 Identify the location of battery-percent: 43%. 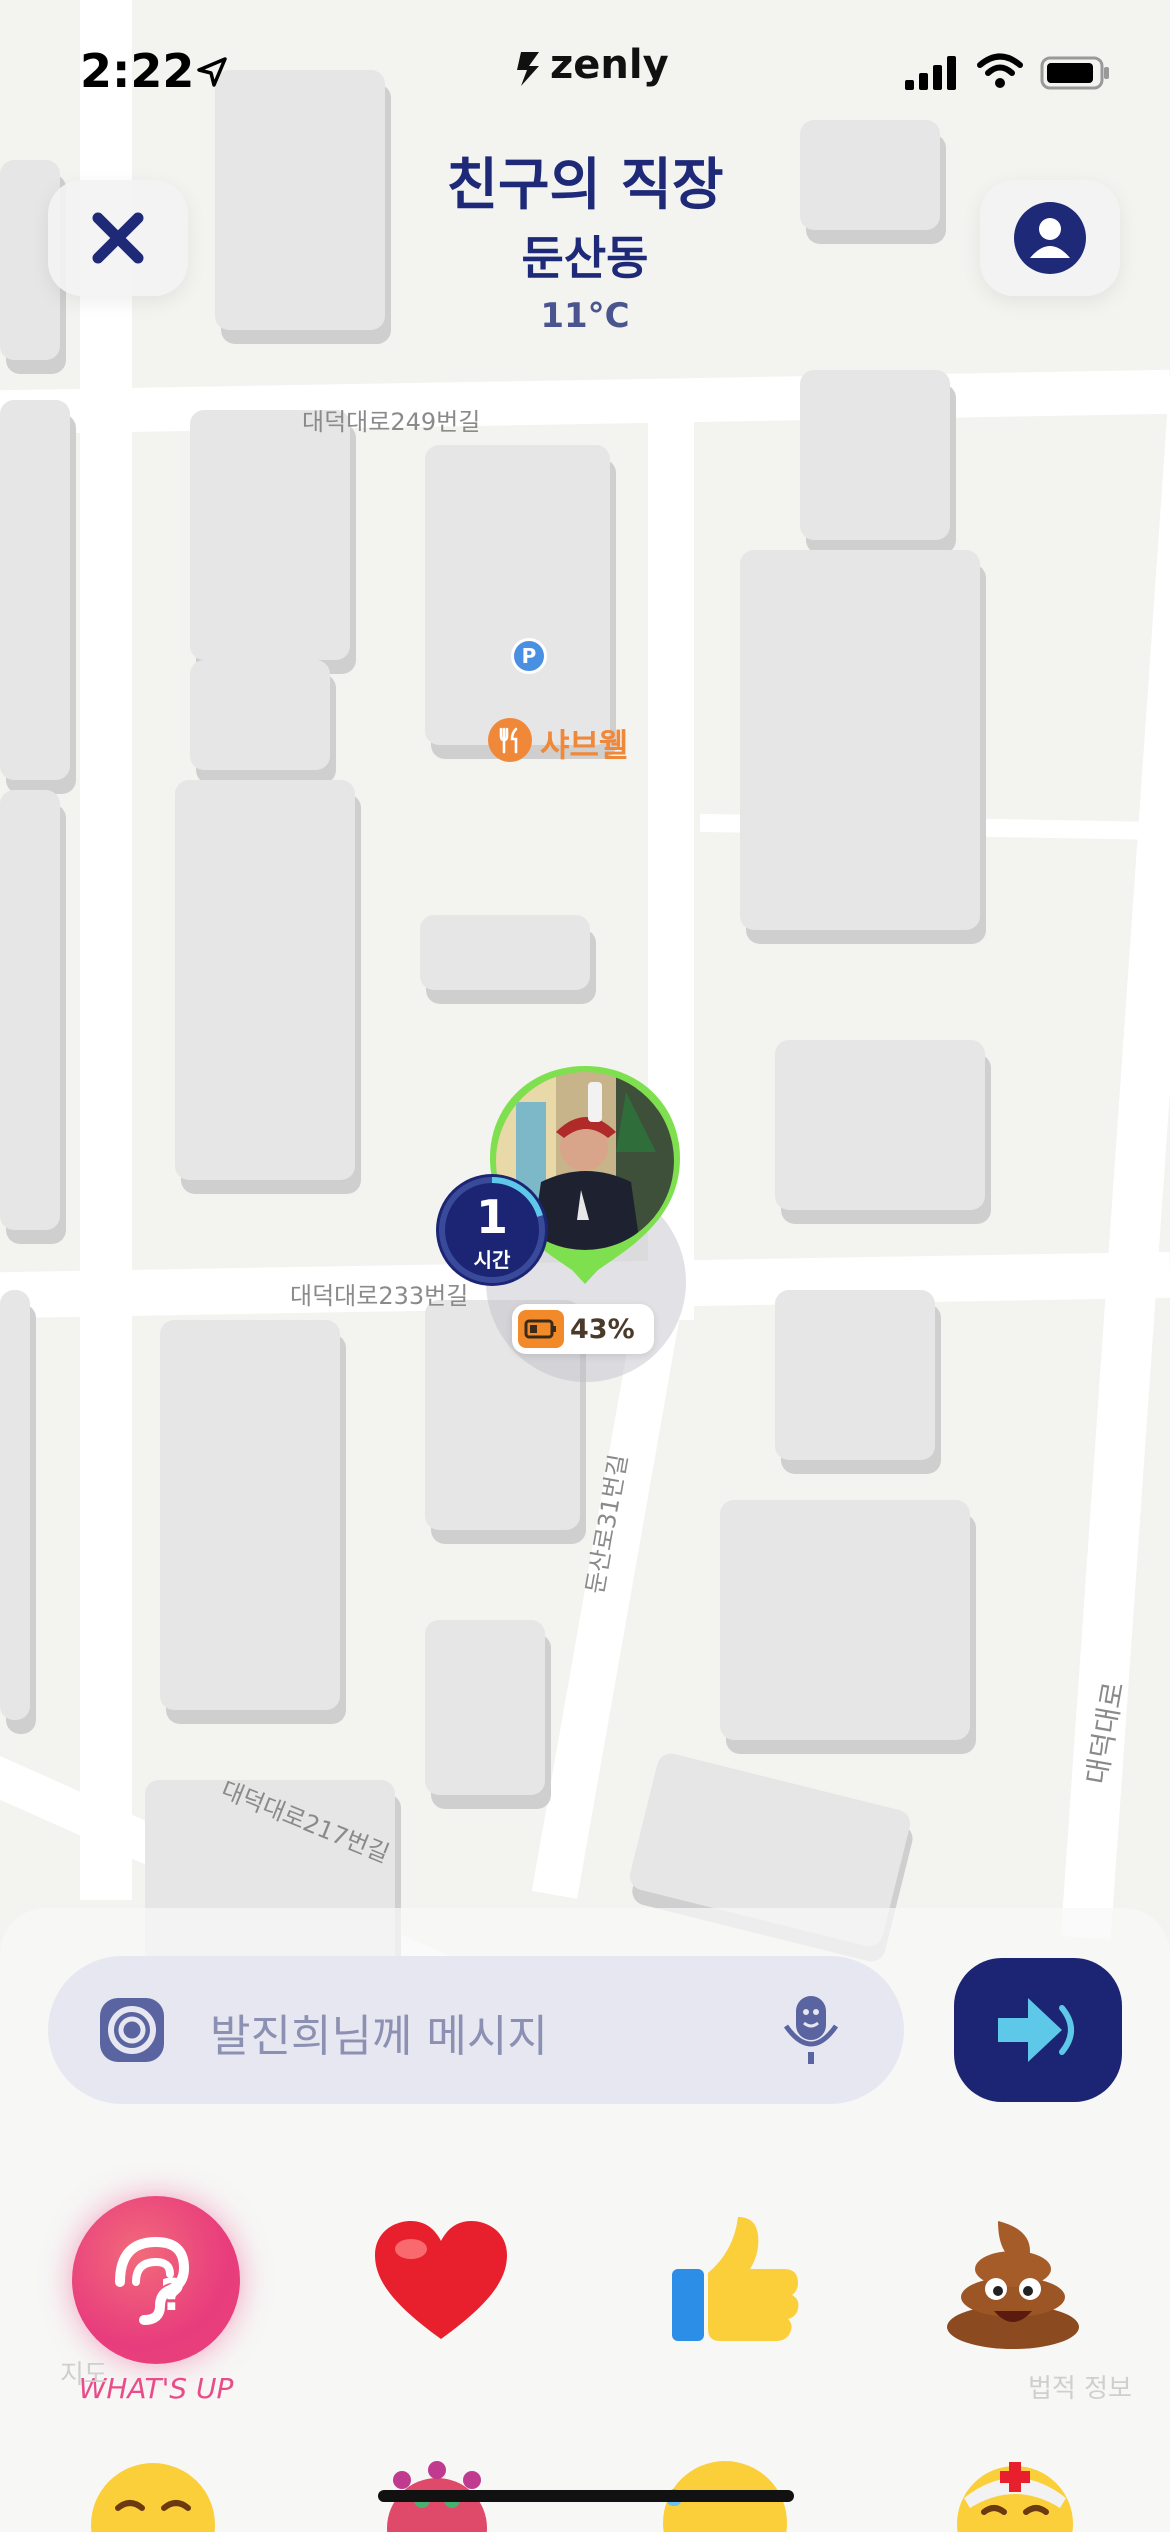
(602, 1329).